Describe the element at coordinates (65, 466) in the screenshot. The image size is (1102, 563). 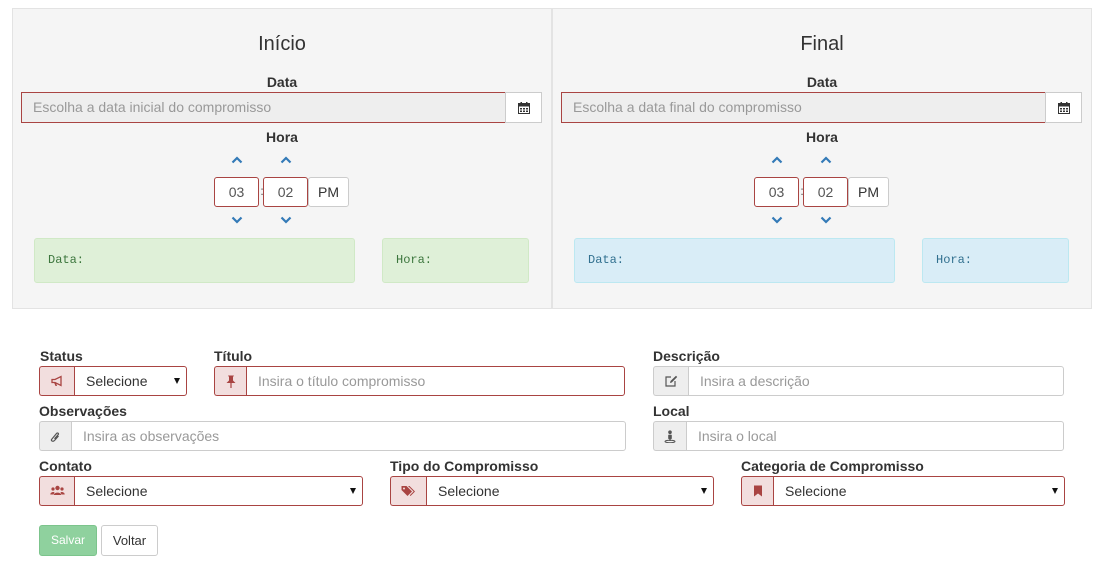
I see `contato-label: Contato` at that location.